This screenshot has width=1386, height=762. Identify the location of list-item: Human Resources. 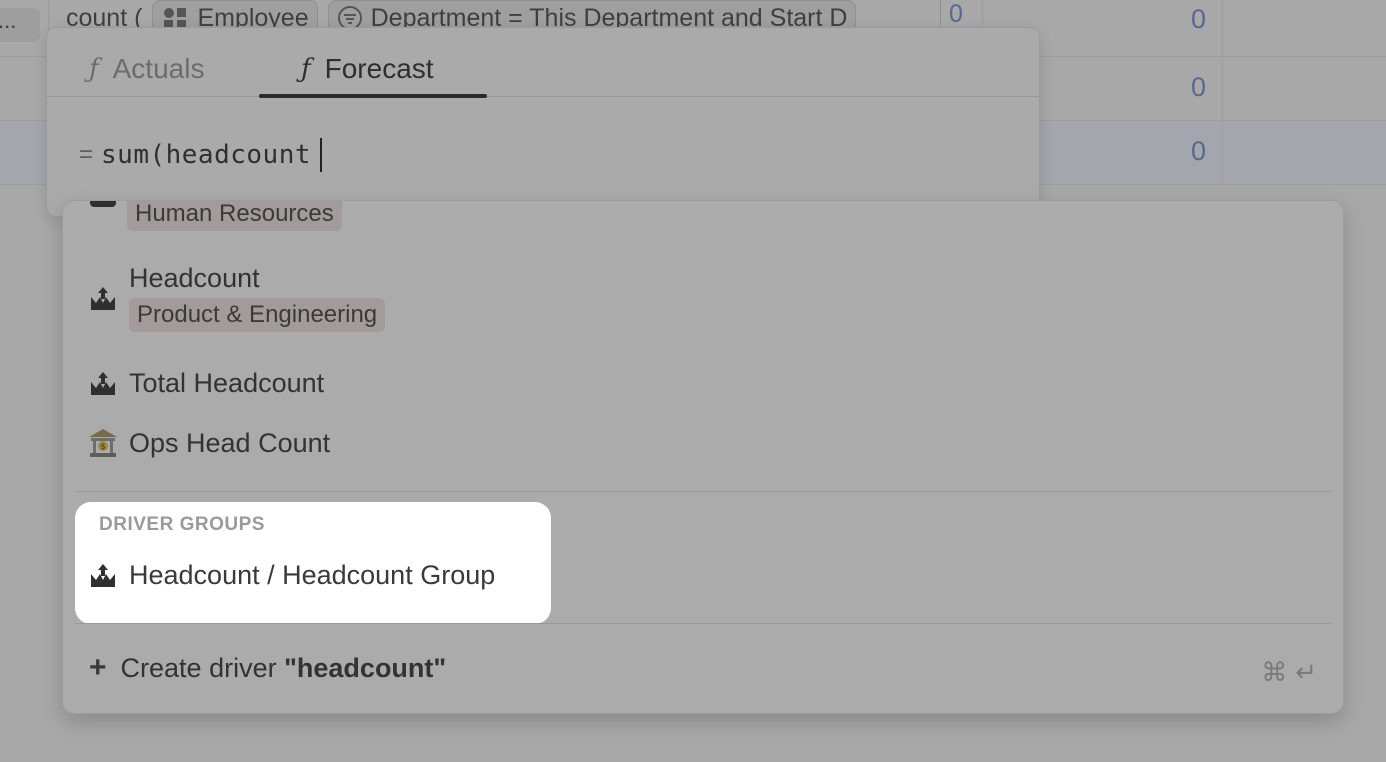
(287, 217).